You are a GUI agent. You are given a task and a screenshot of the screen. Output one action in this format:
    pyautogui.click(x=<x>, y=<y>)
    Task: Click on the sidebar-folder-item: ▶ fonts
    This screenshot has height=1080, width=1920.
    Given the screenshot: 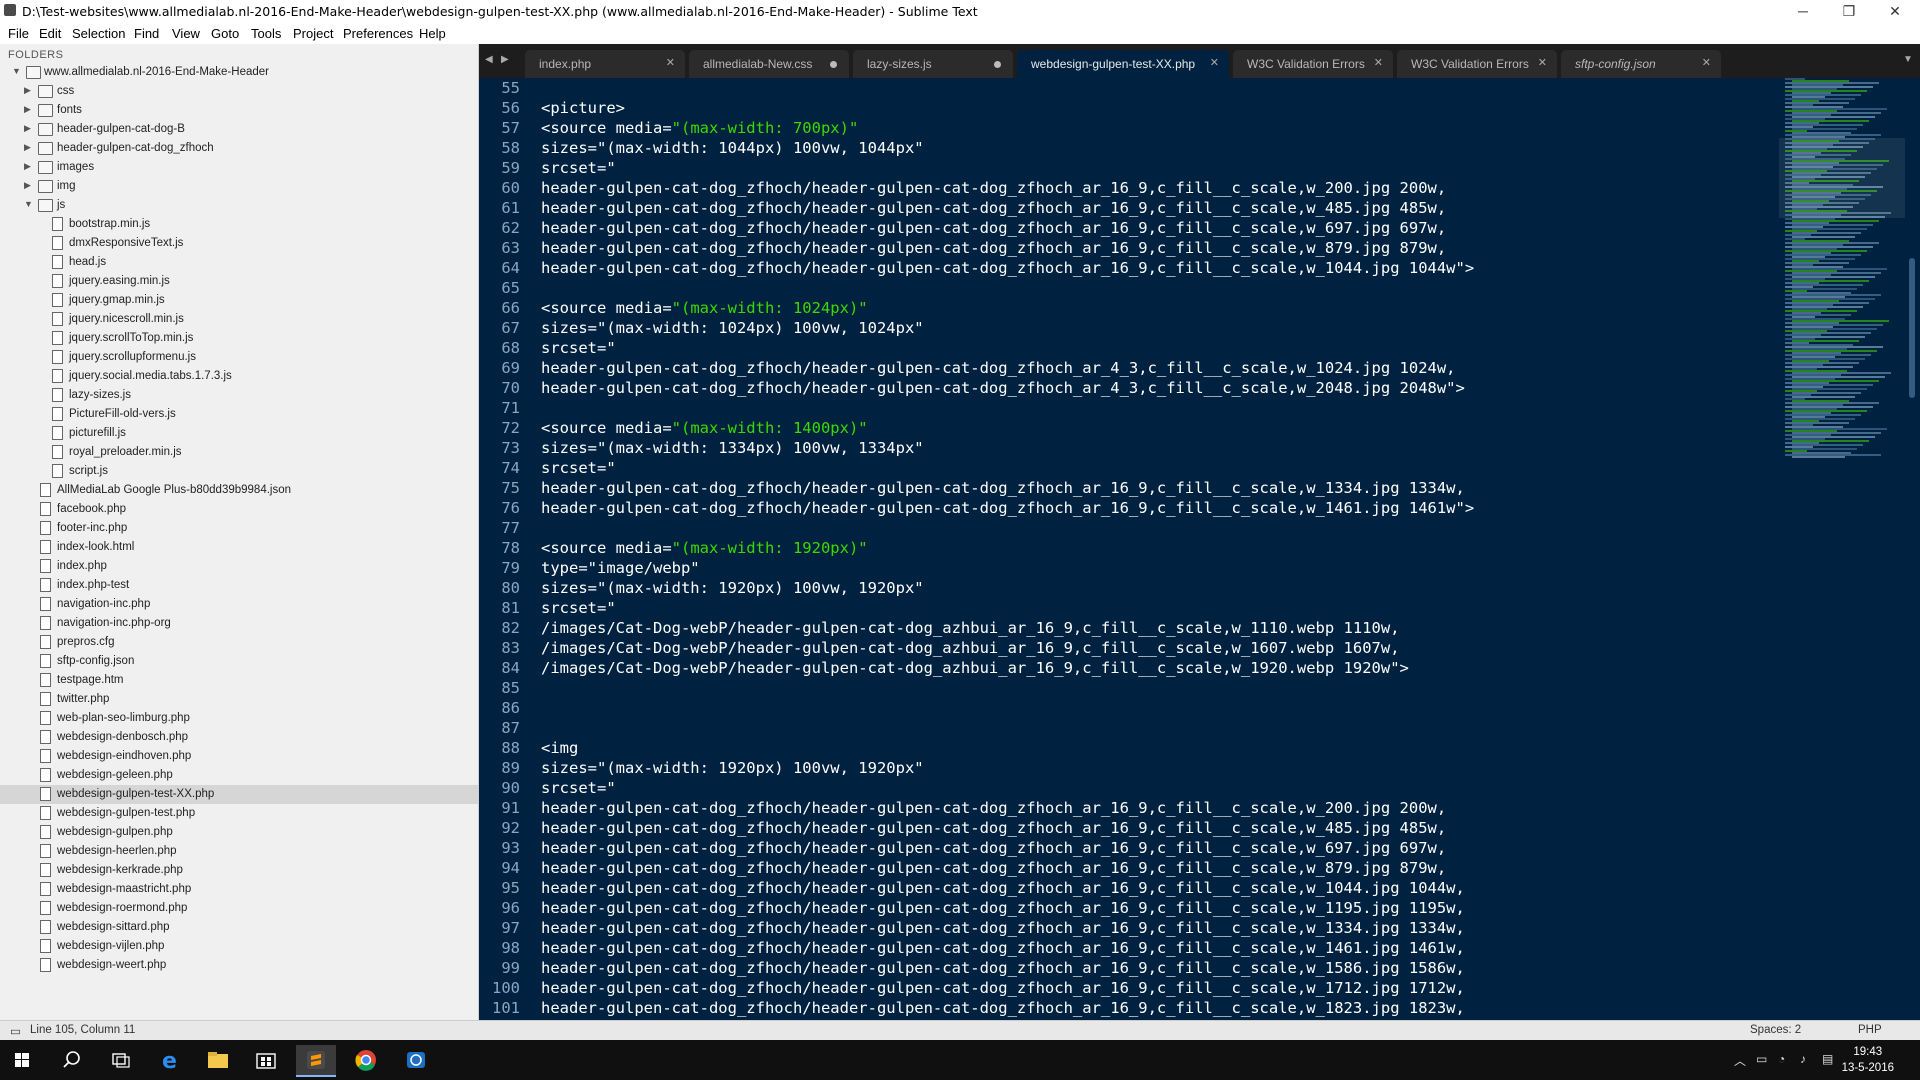 What is the action you would take?
    pyautogui.click(x=239, y=110)
    